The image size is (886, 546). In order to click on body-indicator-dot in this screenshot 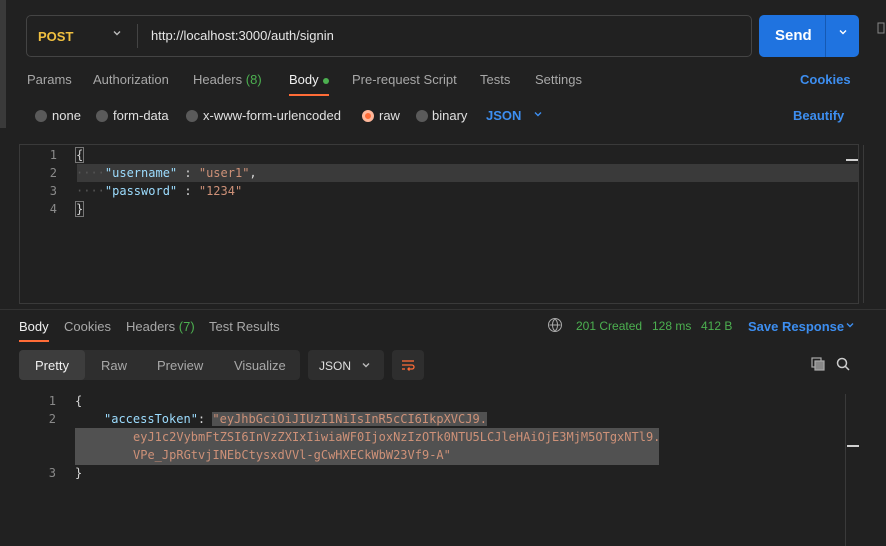, I will do `click(325, 80)`.